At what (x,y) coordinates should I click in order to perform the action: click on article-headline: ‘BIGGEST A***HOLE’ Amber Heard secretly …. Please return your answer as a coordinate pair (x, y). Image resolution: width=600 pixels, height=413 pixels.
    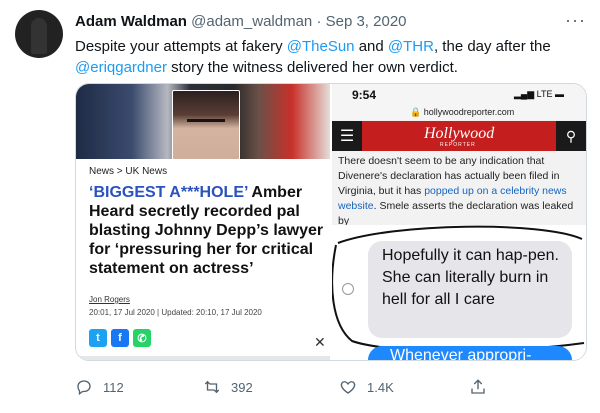
    Looking at the image, I should click on (208, 230).